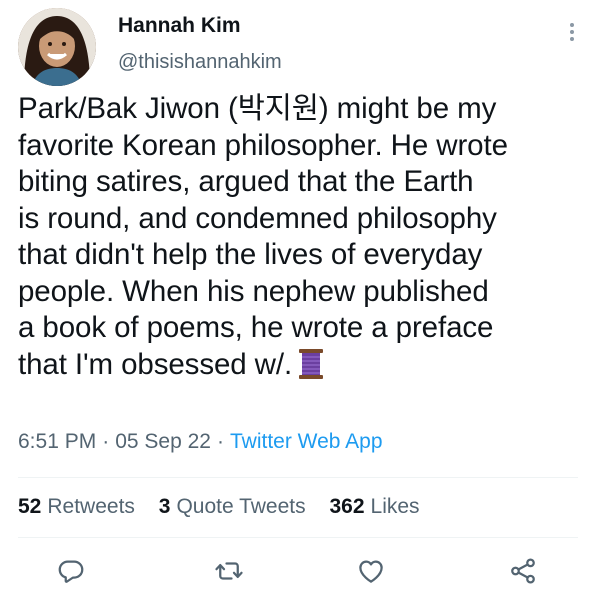 This screenshot has width=596, height=600. What do you see at coordinates (241, 506) in the screenshot?
I see `quote-tweets-label: Quote Tweets` at bounding box center [241, 506].